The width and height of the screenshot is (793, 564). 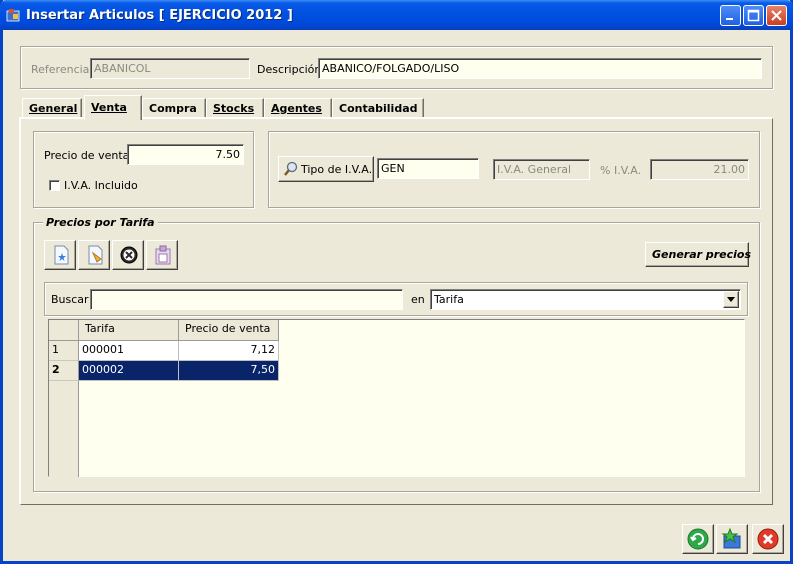 I want to click on en-select-dropdown-button, so click(x=731, y=299).